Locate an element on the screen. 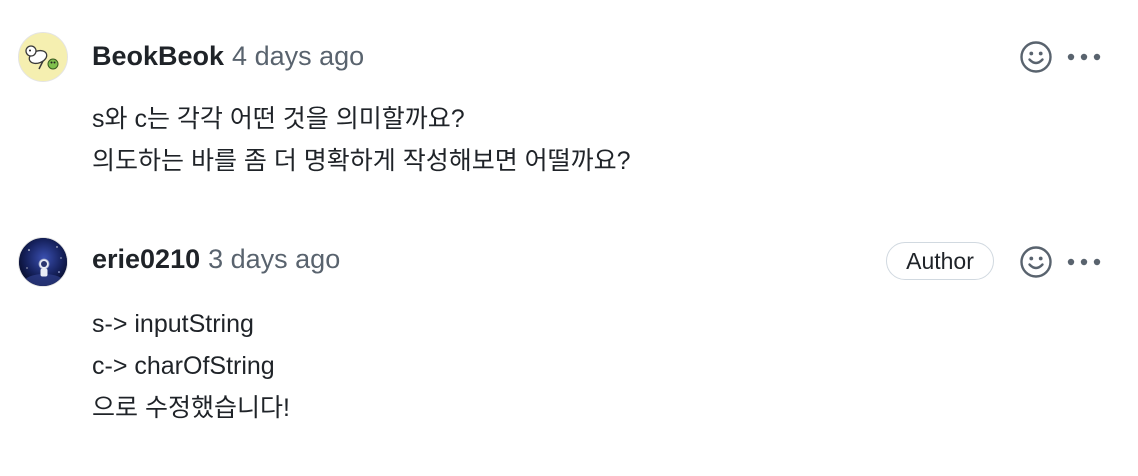 Image resolution: width=1138 pixels, height=476 pixels. comment-header: erie0210 3 days ago is located at coordinates (216, 259).